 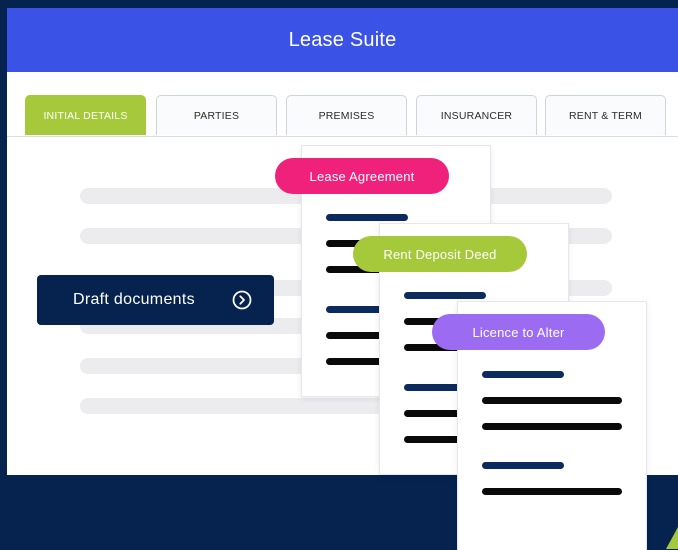 What do you see at coordinates (672, 538) in the screenshot?
I see `accent-shape` at bounding box center [672, 538].